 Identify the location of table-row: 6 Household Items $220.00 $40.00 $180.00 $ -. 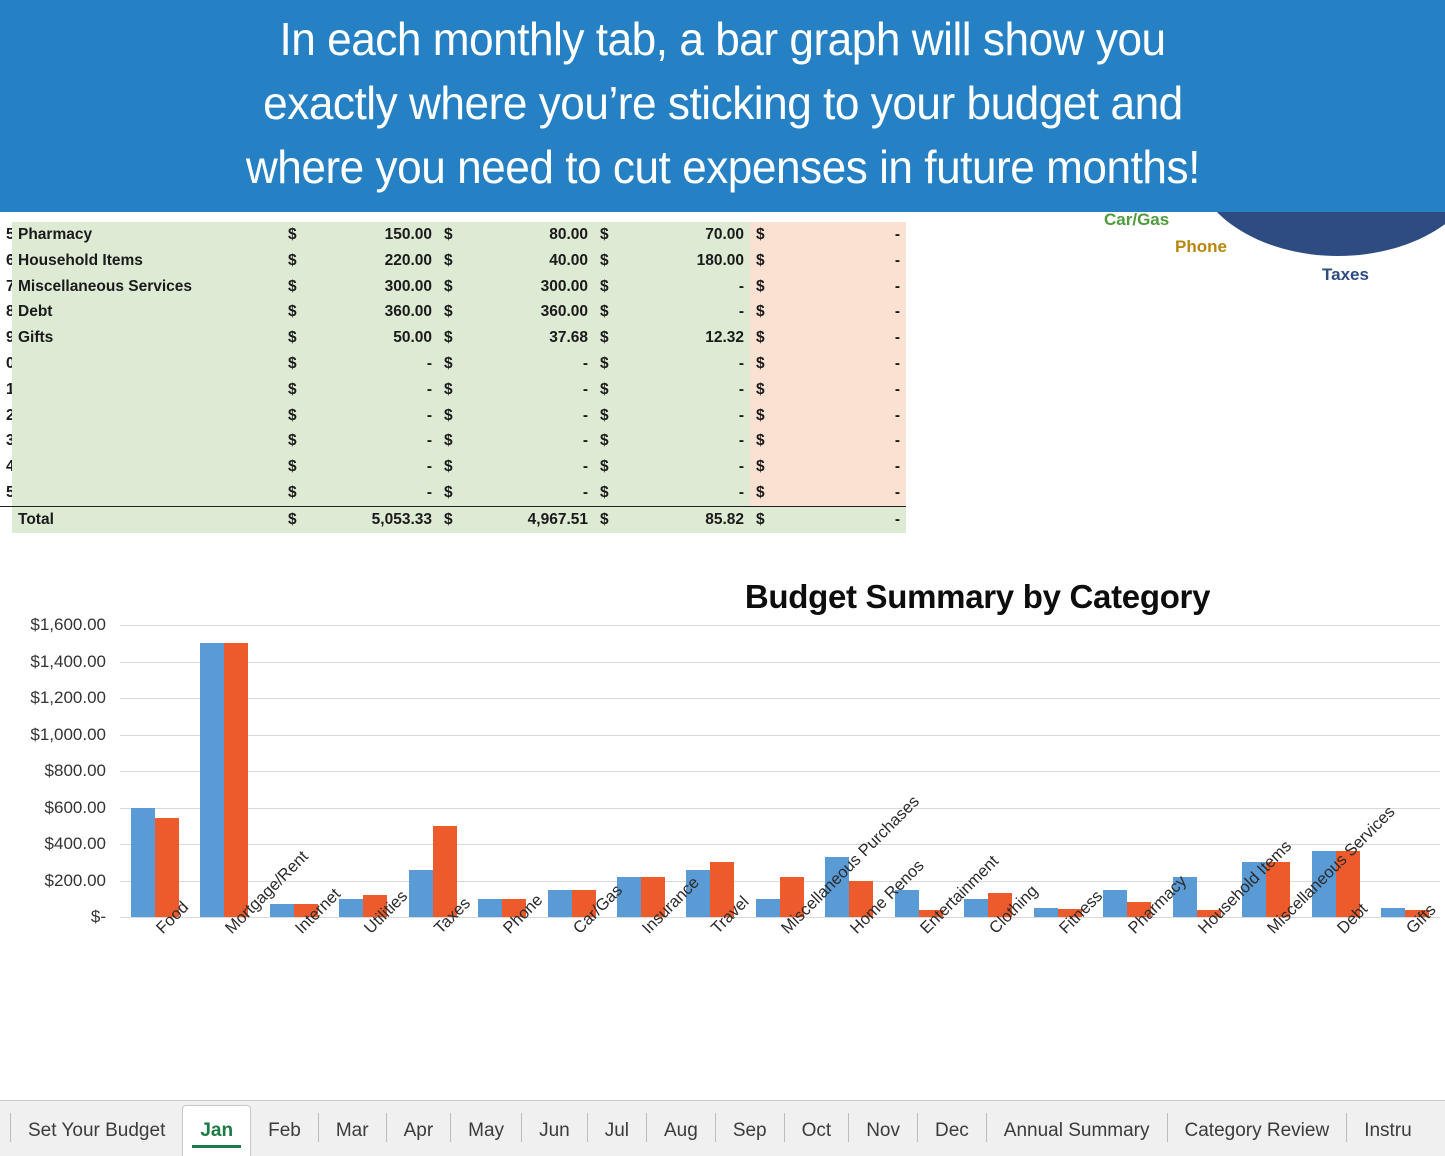
(453, 260).